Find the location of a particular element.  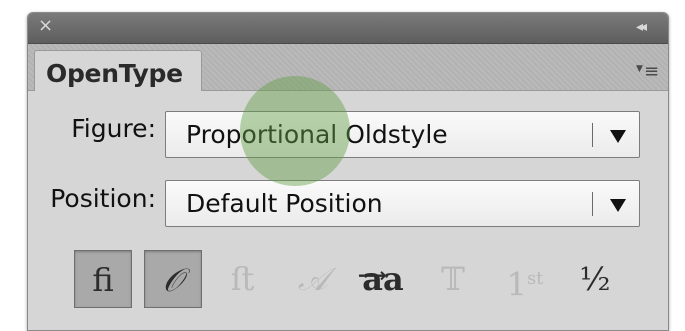

contextual-alternates-icon: 𝒪 is located at coordinates (173, 280).